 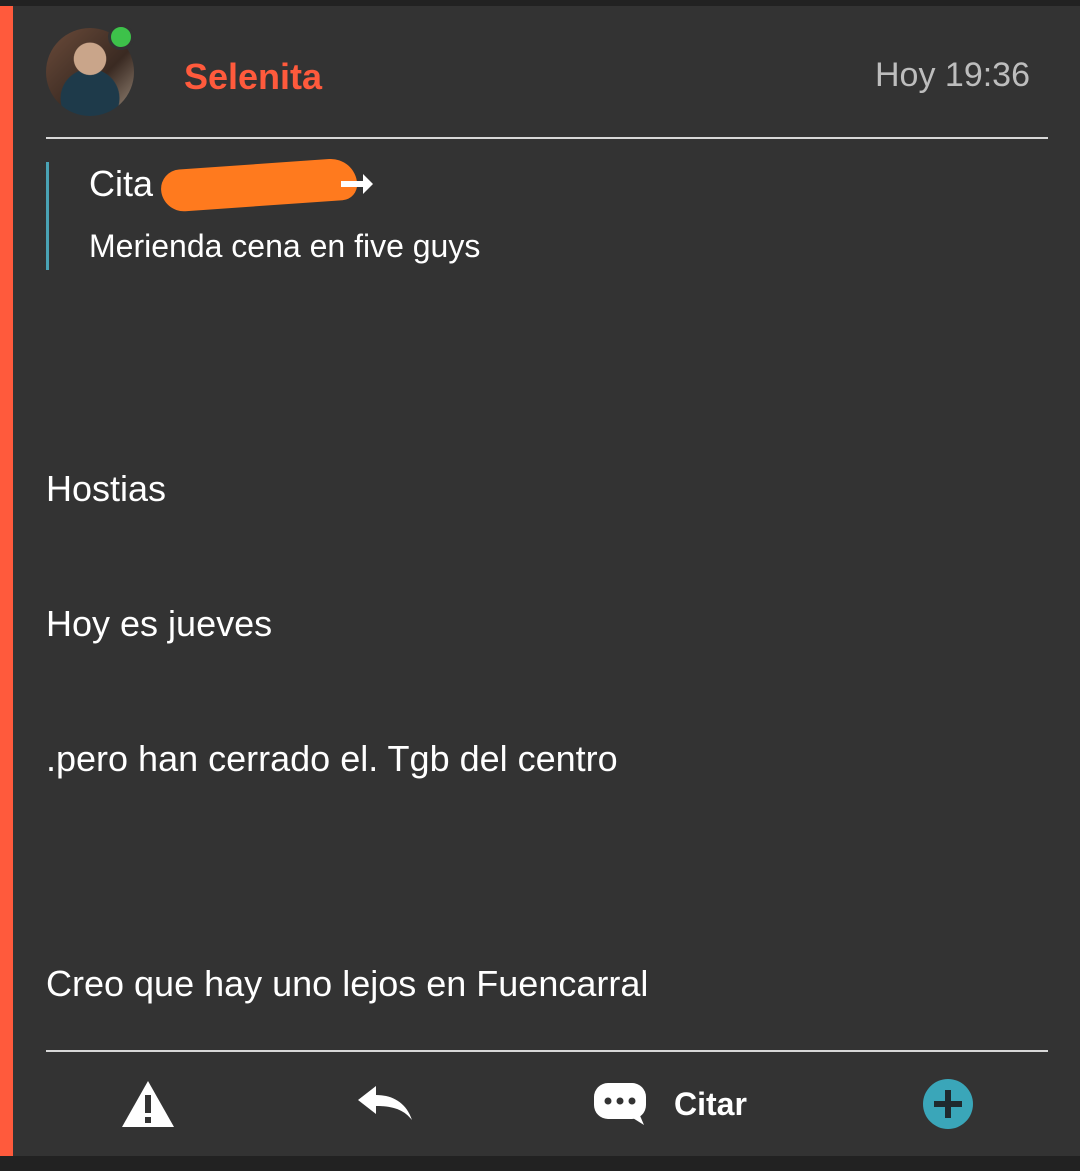 I want to click on warning-icon, so click(x=148, y=1104).